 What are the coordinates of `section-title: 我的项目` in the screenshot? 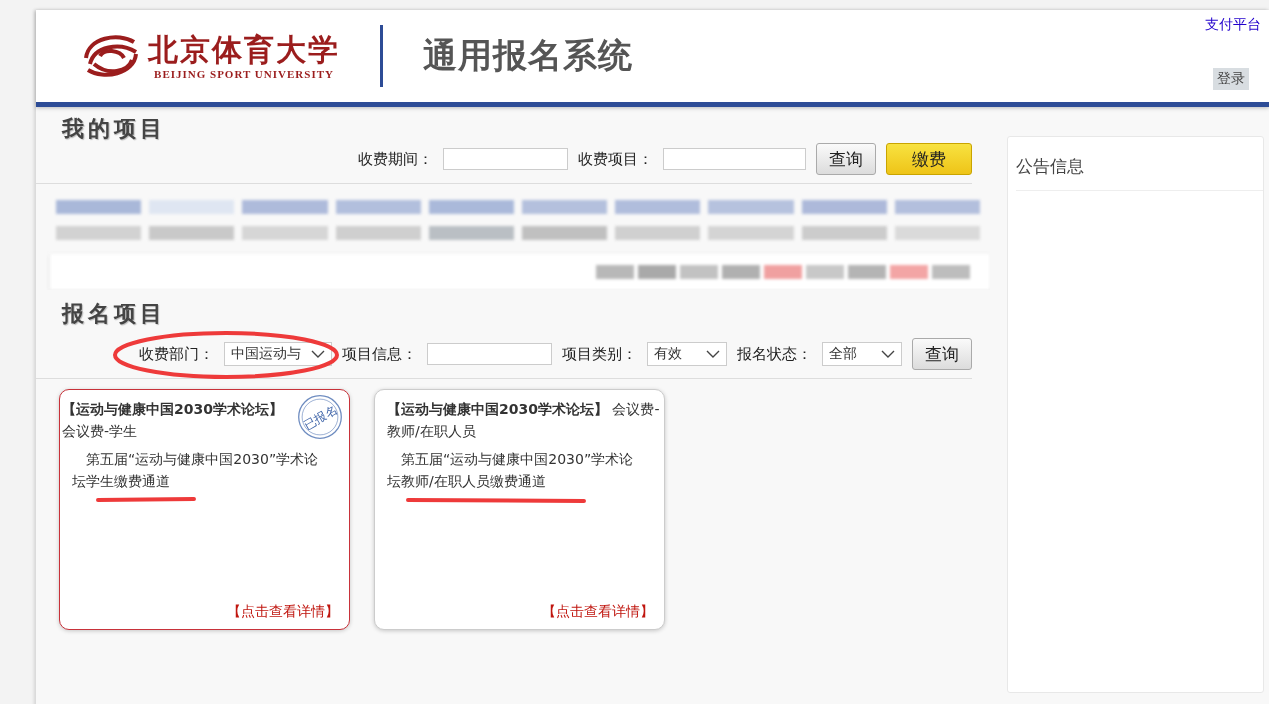 It's located at (114, 128).